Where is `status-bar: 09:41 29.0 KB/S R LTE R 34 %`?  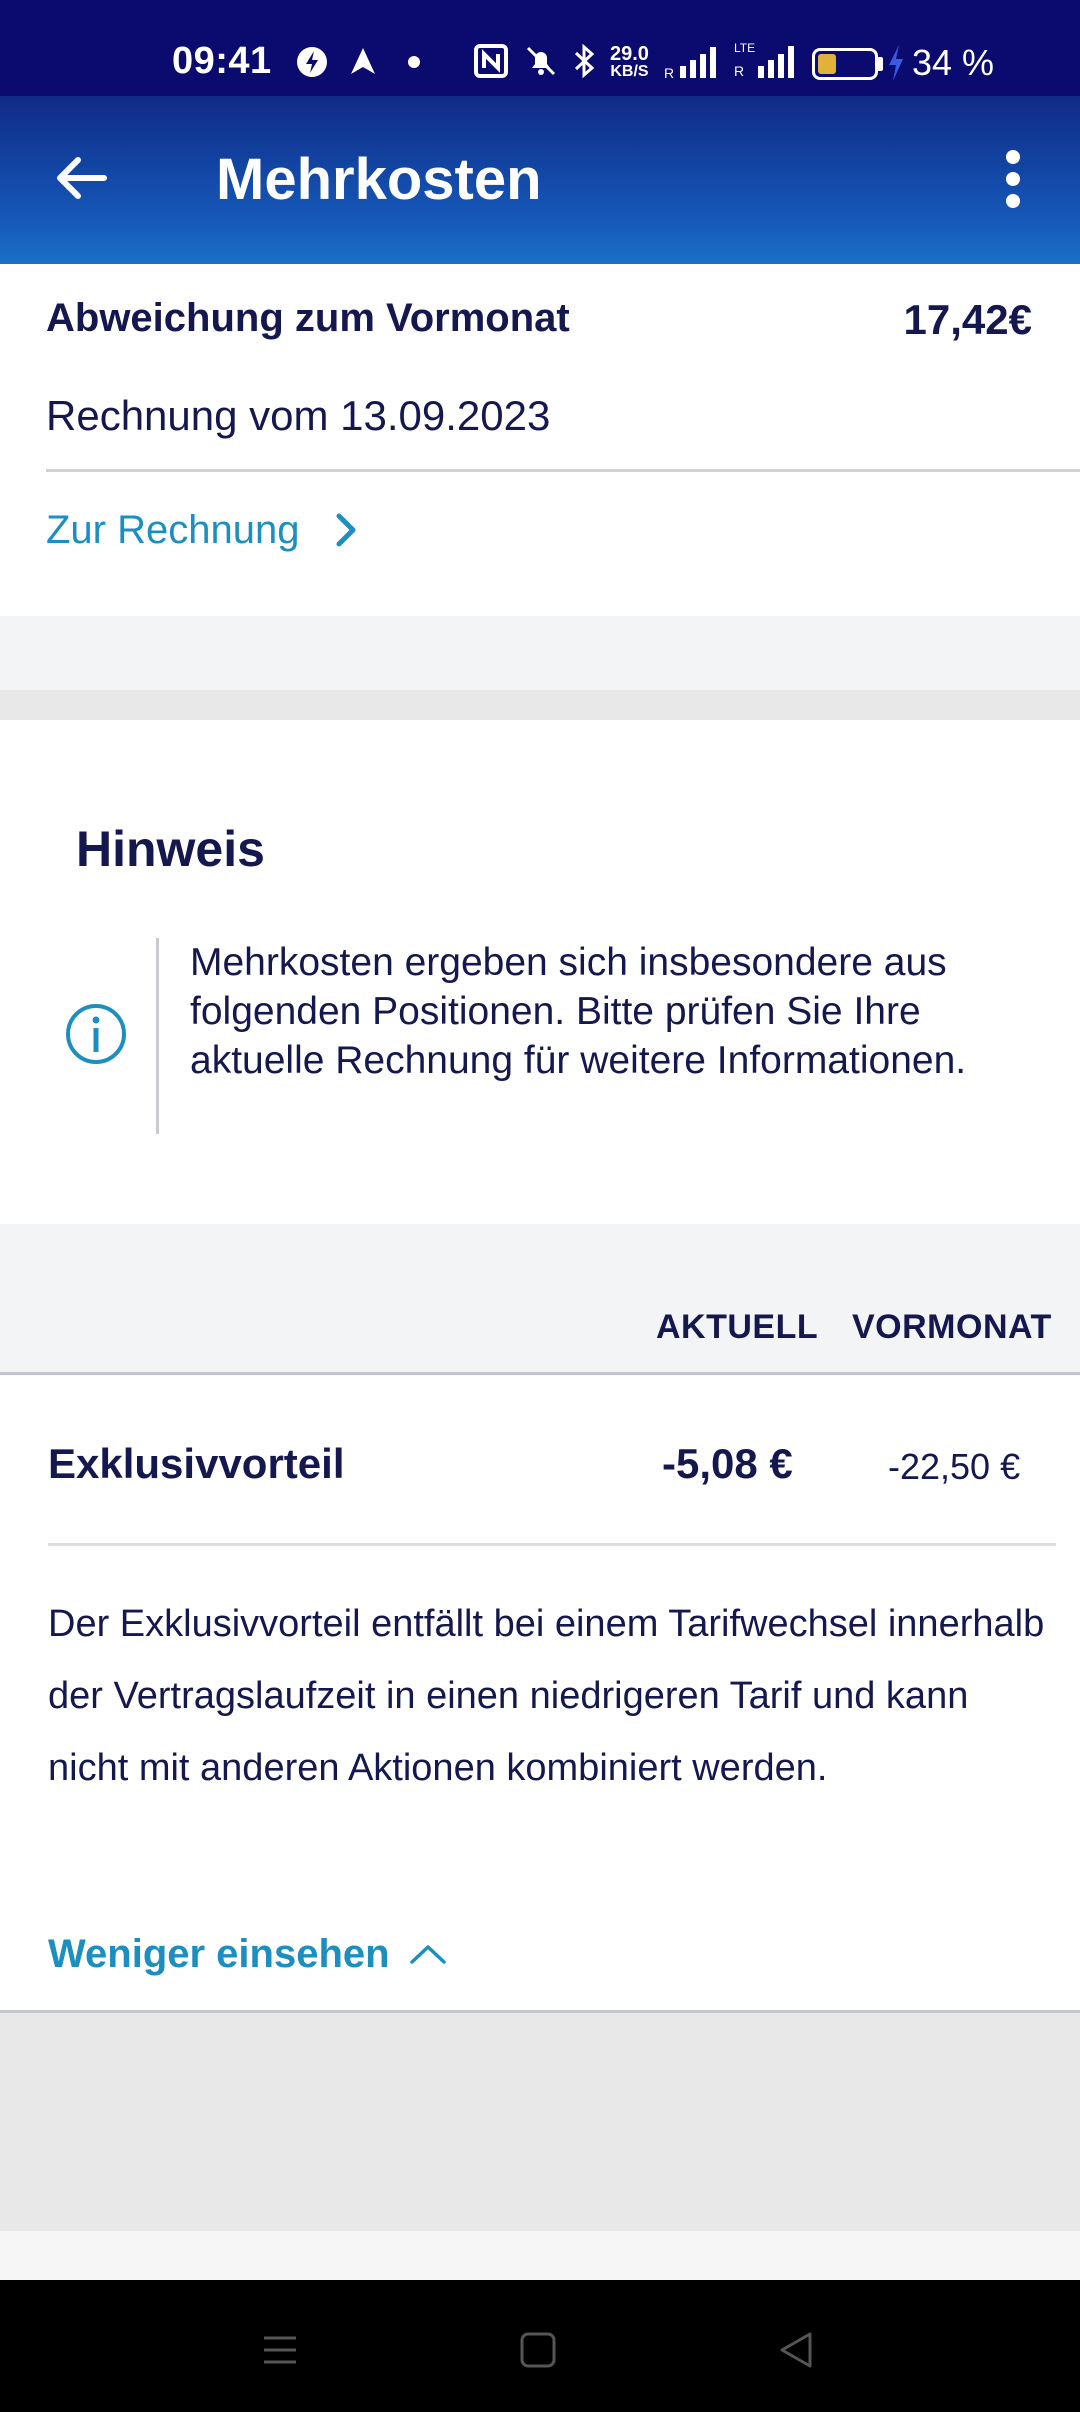 status-bar: 09:41 29.0 KB/S R LTE R 34 % is located at coordinates (540, 48).